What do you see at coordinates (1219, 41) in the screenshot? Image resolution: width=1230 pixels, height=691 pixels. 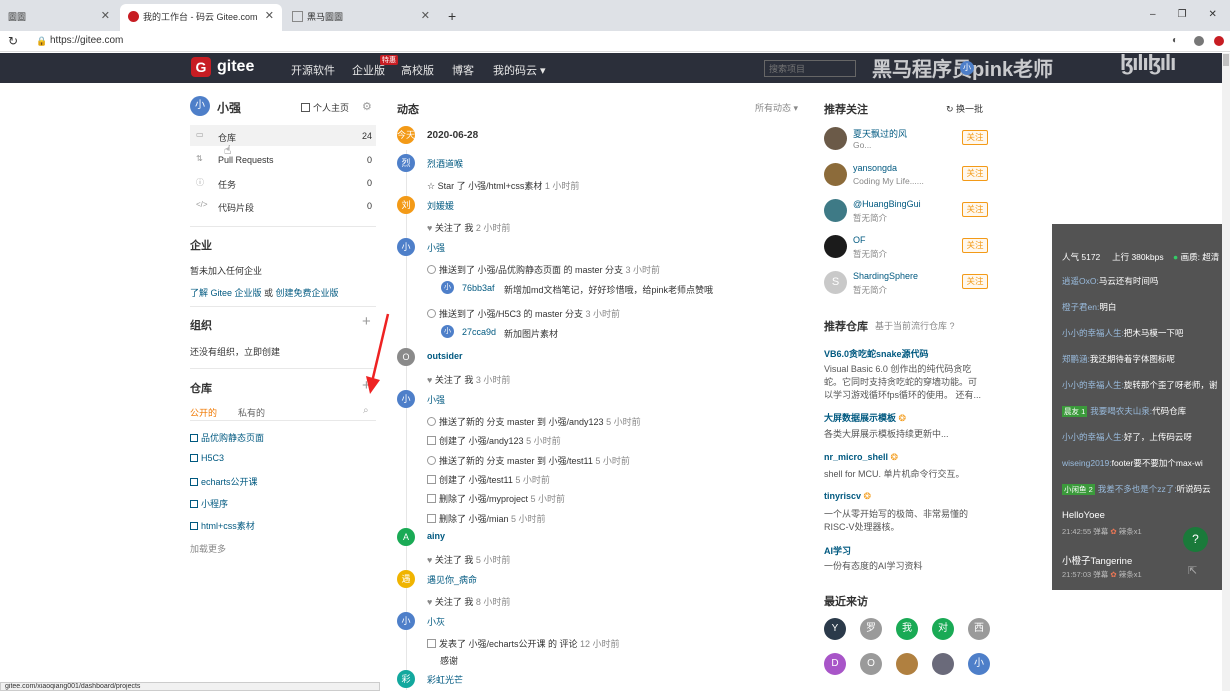 I see `gitee-extension-icon` at bounding box center [1219, 41].